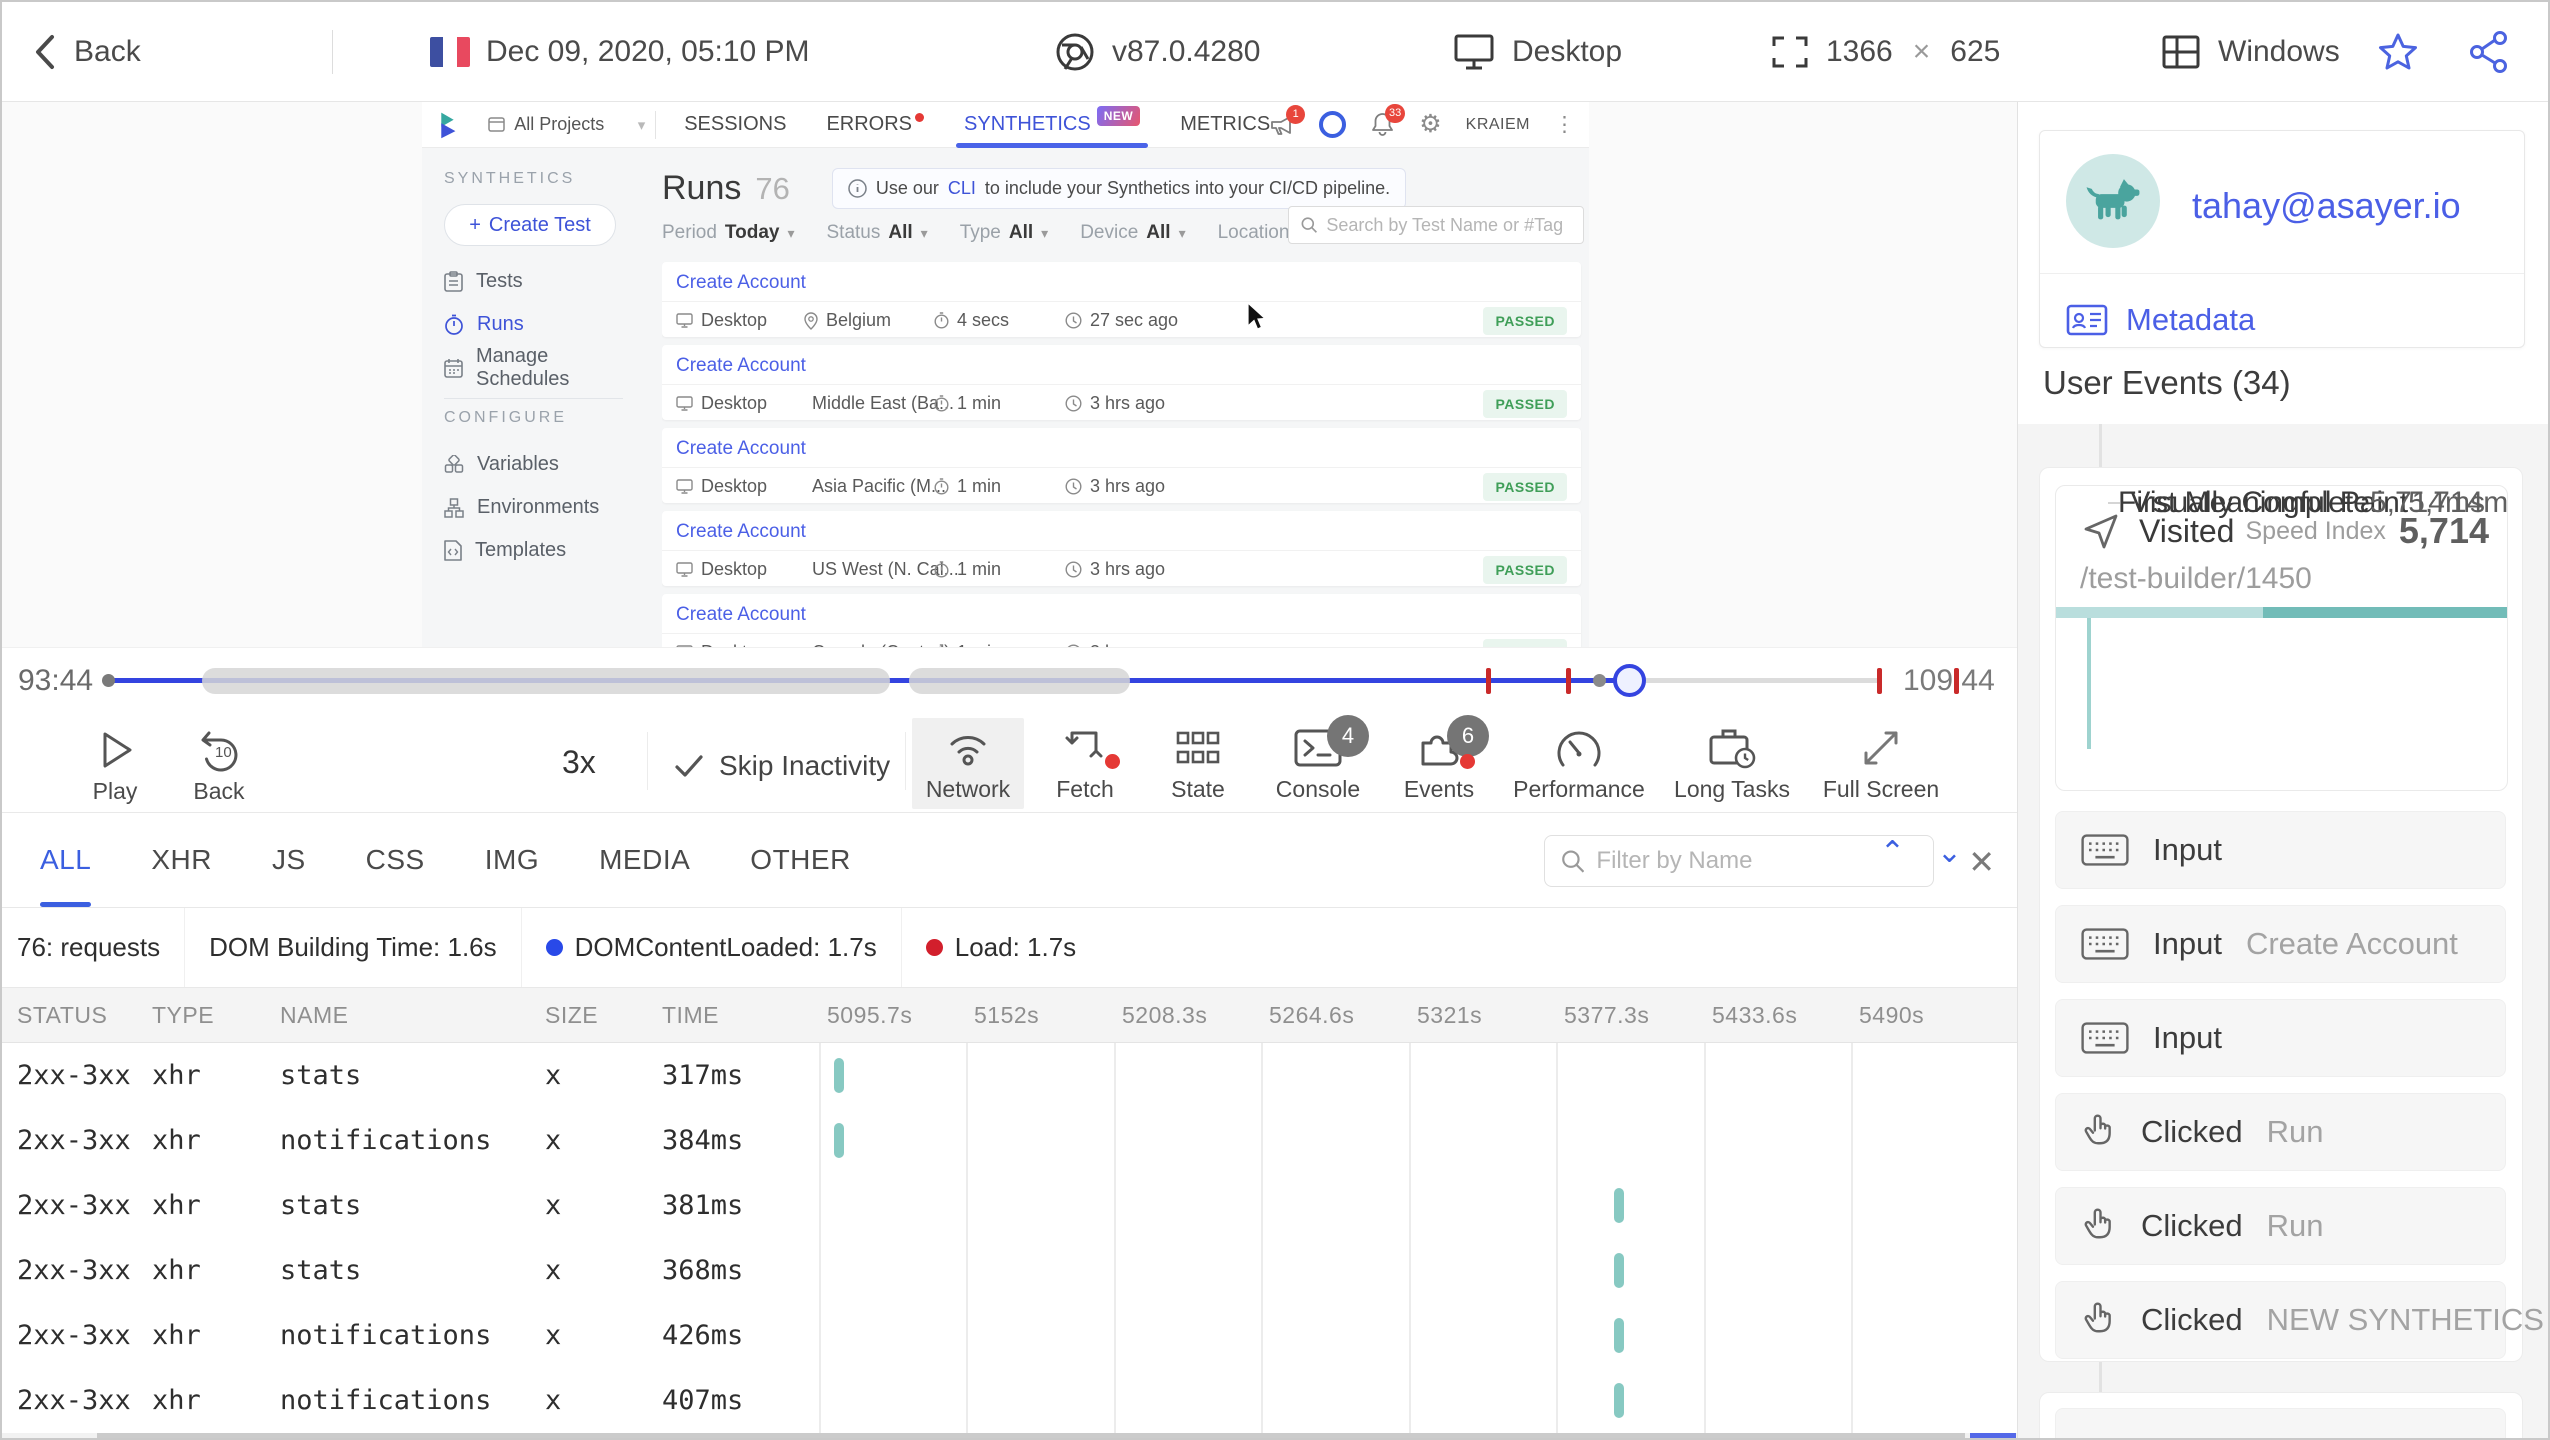  What do you see at coordinates (1225, 125) in the screenshot?
I see `tab-metrics: METRICS` at bounding box center [1225, 125].